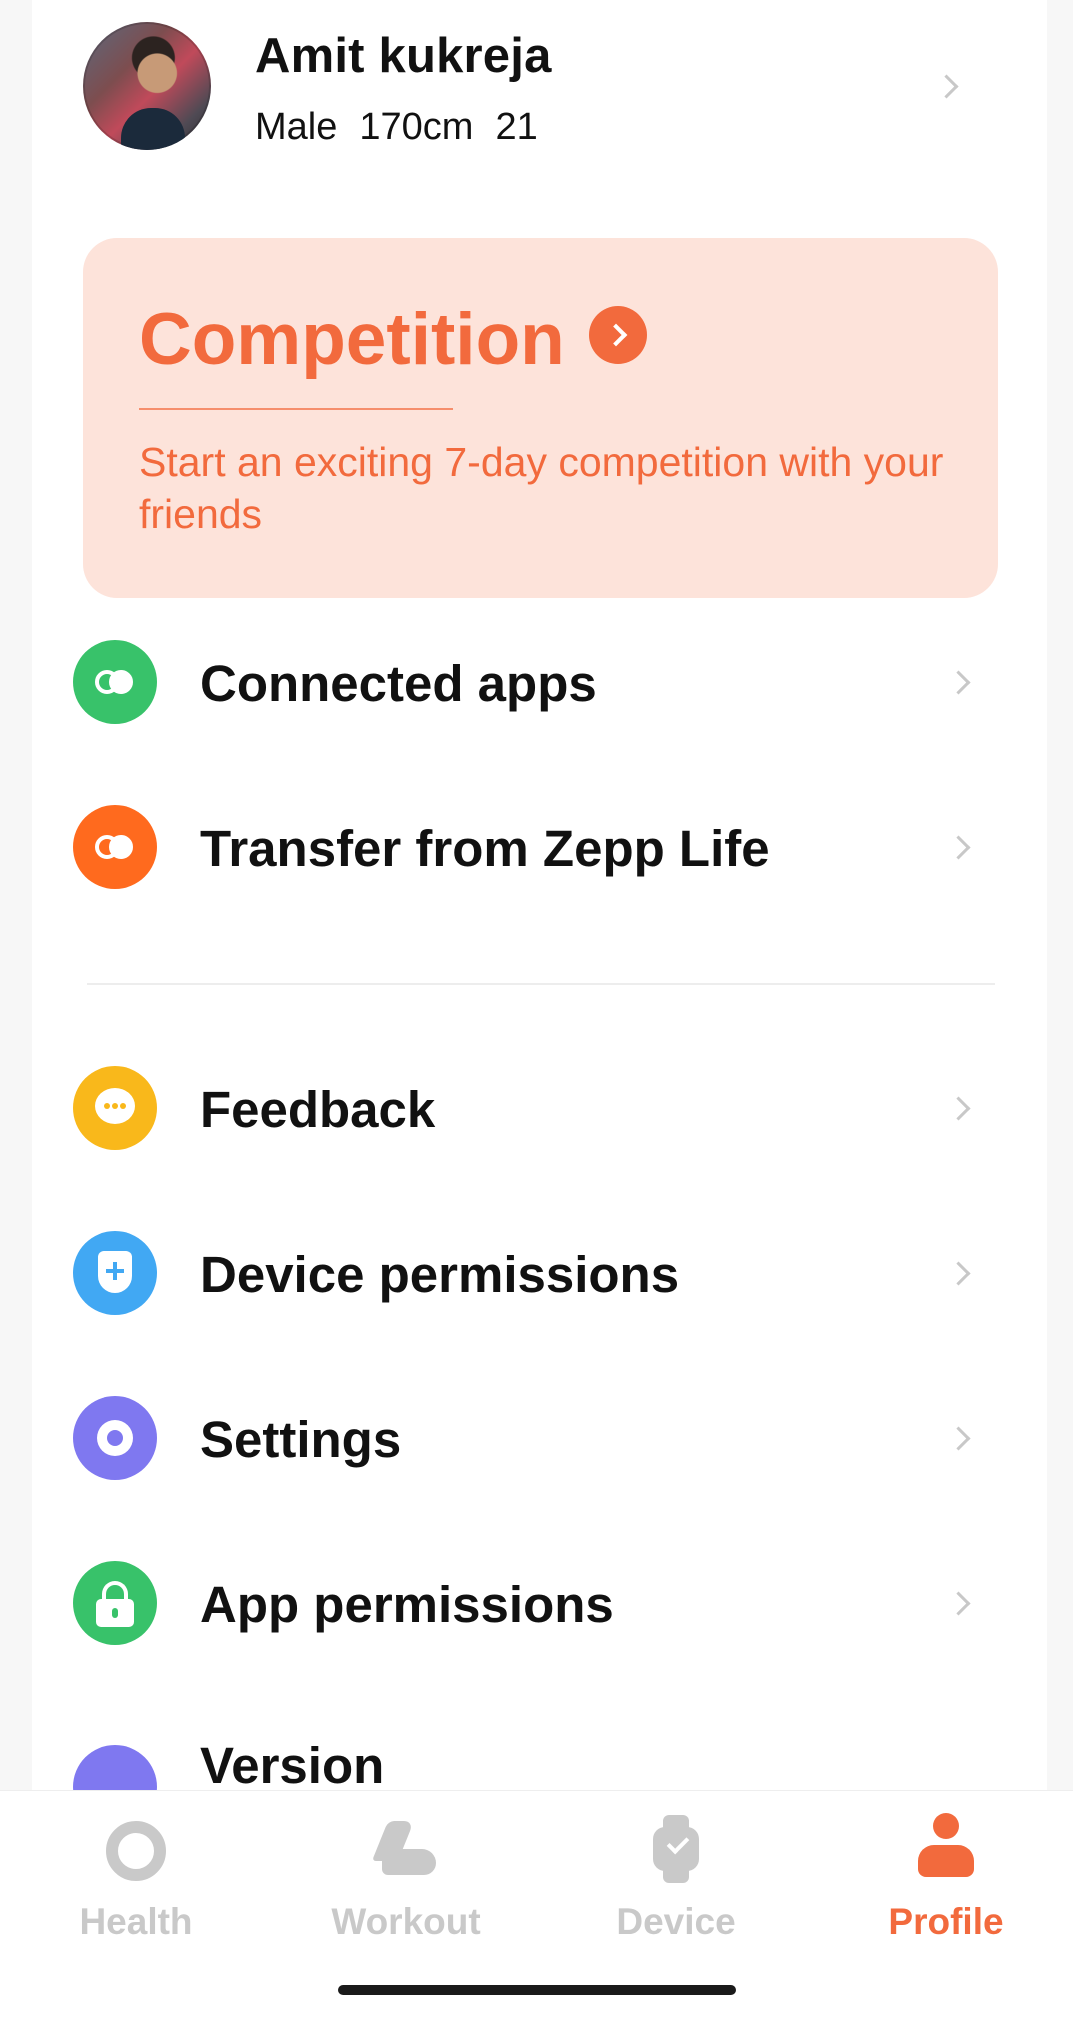 This screenshot has height=2017, width=1073. I want to click on tab-health: Health, so click(136, 1876).